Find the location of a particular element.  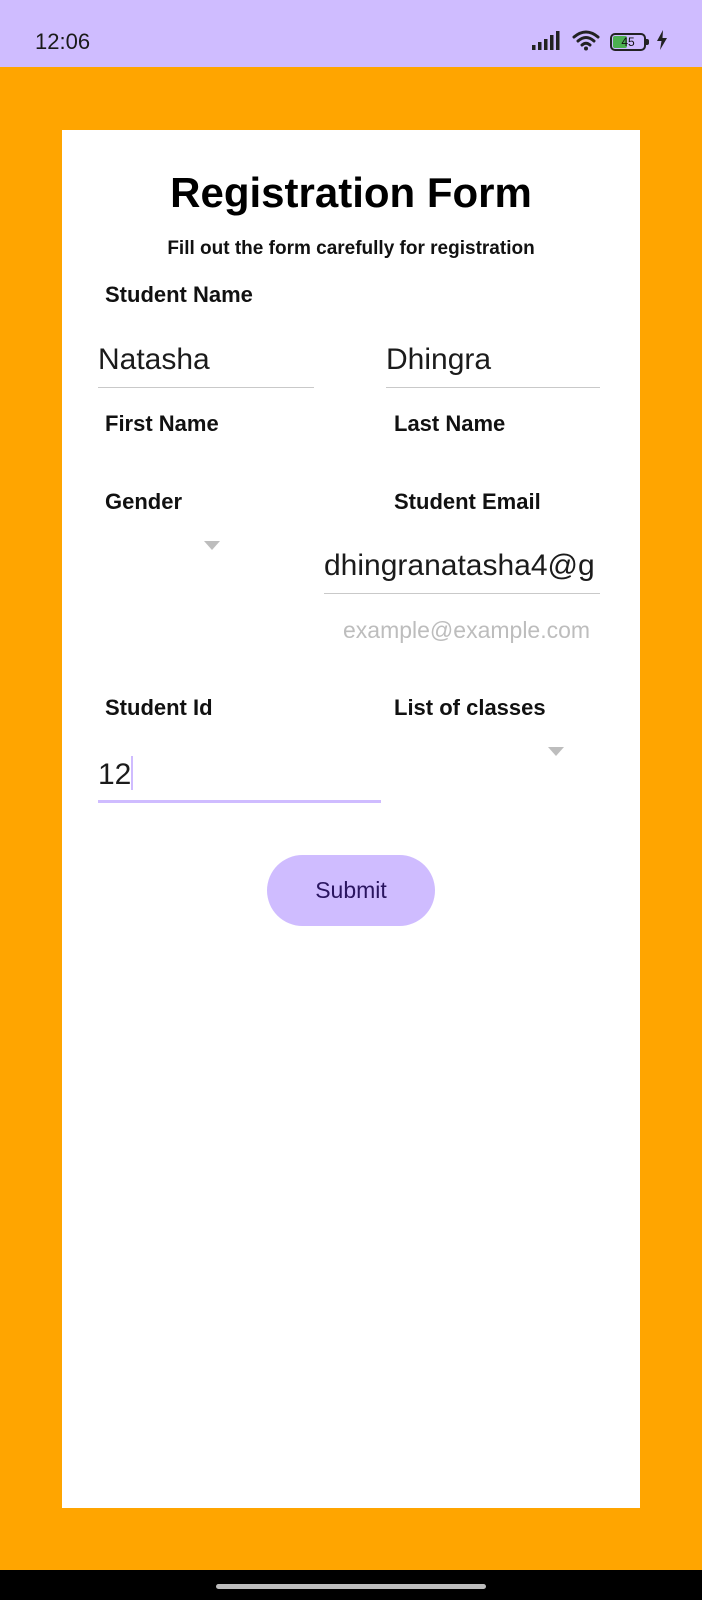

status-time: 12:06 is located at coordinates (63, 41).